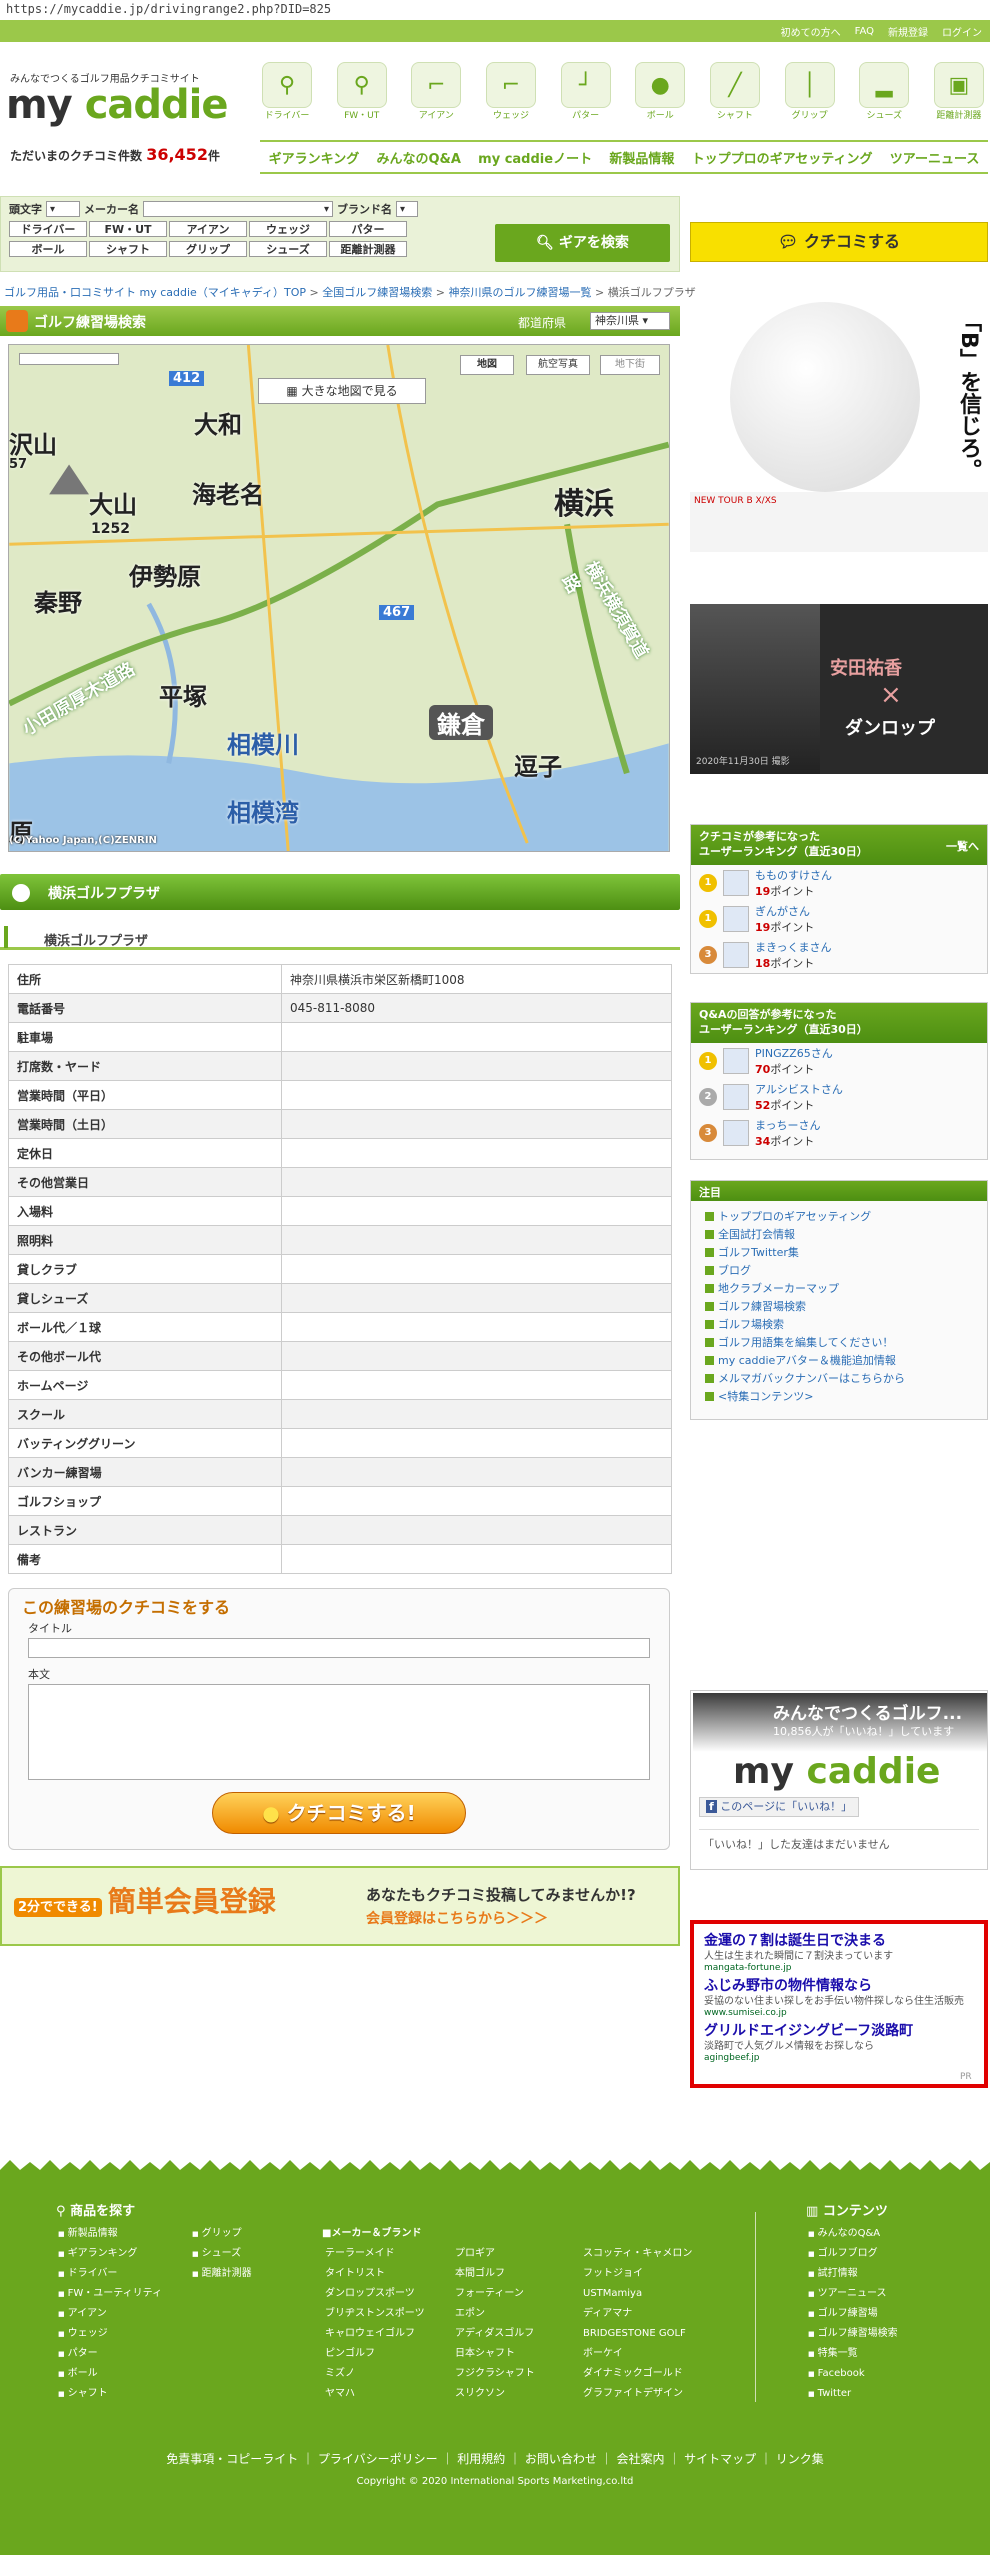  I want to click on site-logo: my caddie, so click(117, 105).